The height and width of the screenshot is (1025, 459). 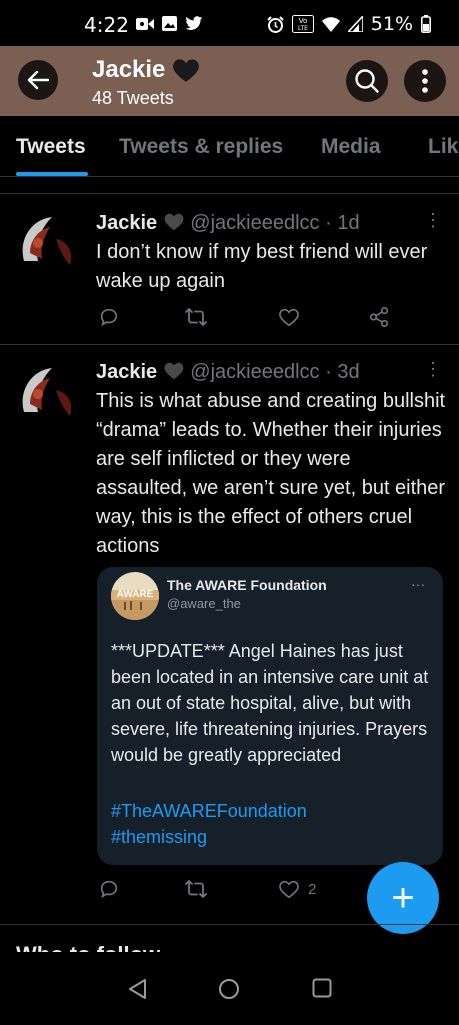 I want to click on twitter-icon, so click(x=194, y=23).